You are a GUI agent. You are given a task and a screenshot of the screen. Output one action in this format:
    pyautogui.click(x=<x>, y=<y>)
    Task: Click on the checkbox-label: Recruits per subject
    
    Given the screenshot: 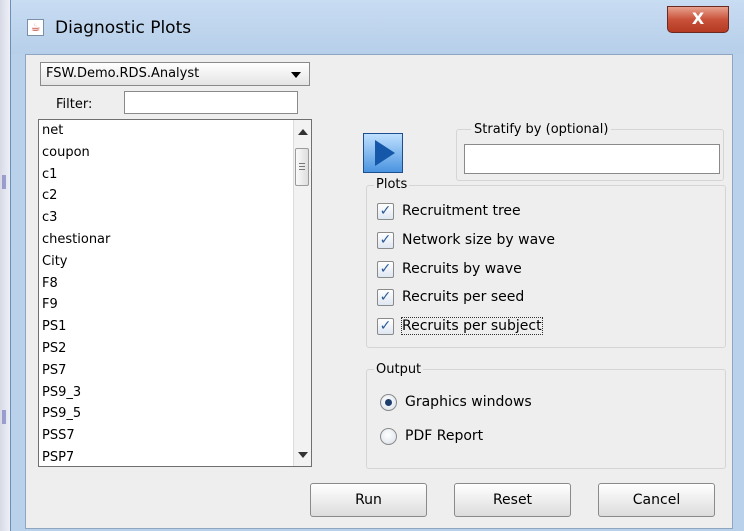 What is the action you would take?
    pyautogui.click(x=472, y=326)
    